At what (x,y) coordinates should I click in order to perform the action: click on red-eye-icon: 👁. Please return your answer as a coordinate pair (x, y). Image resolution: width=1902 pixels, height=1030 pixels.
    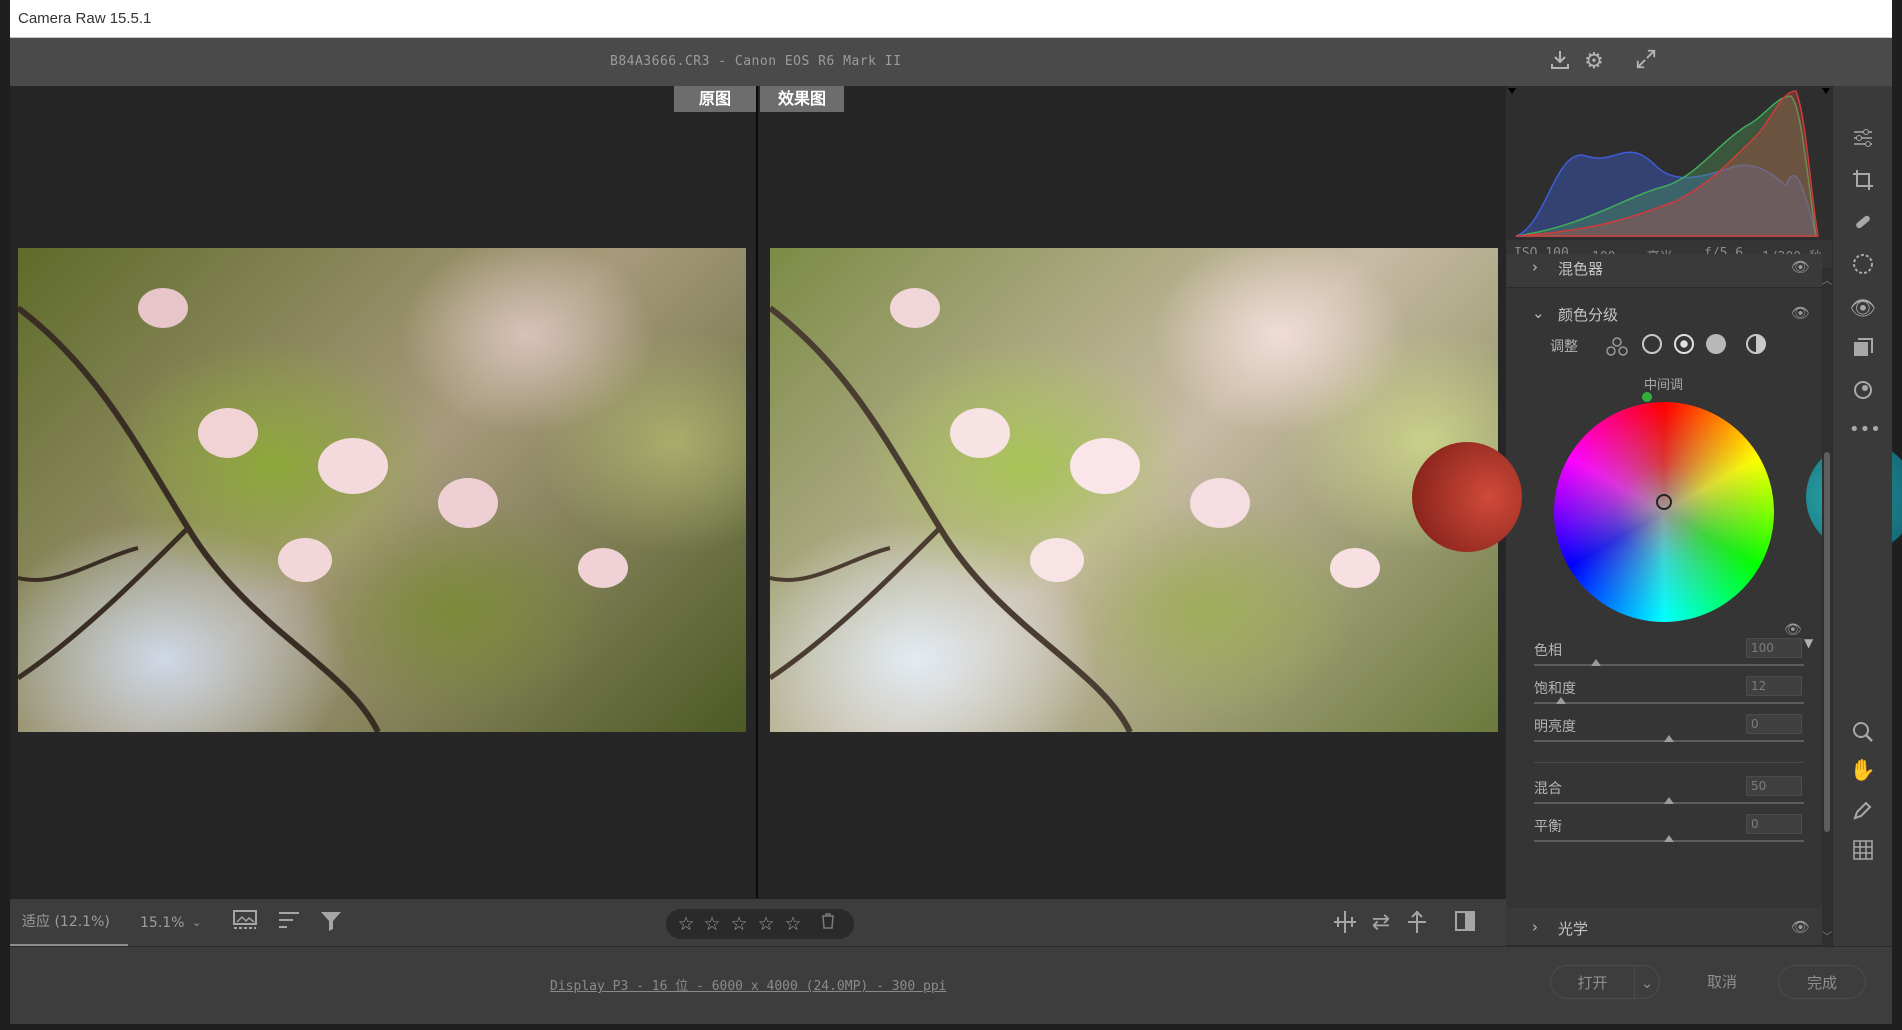
    Looking at the image, I should click on (1863, 308).